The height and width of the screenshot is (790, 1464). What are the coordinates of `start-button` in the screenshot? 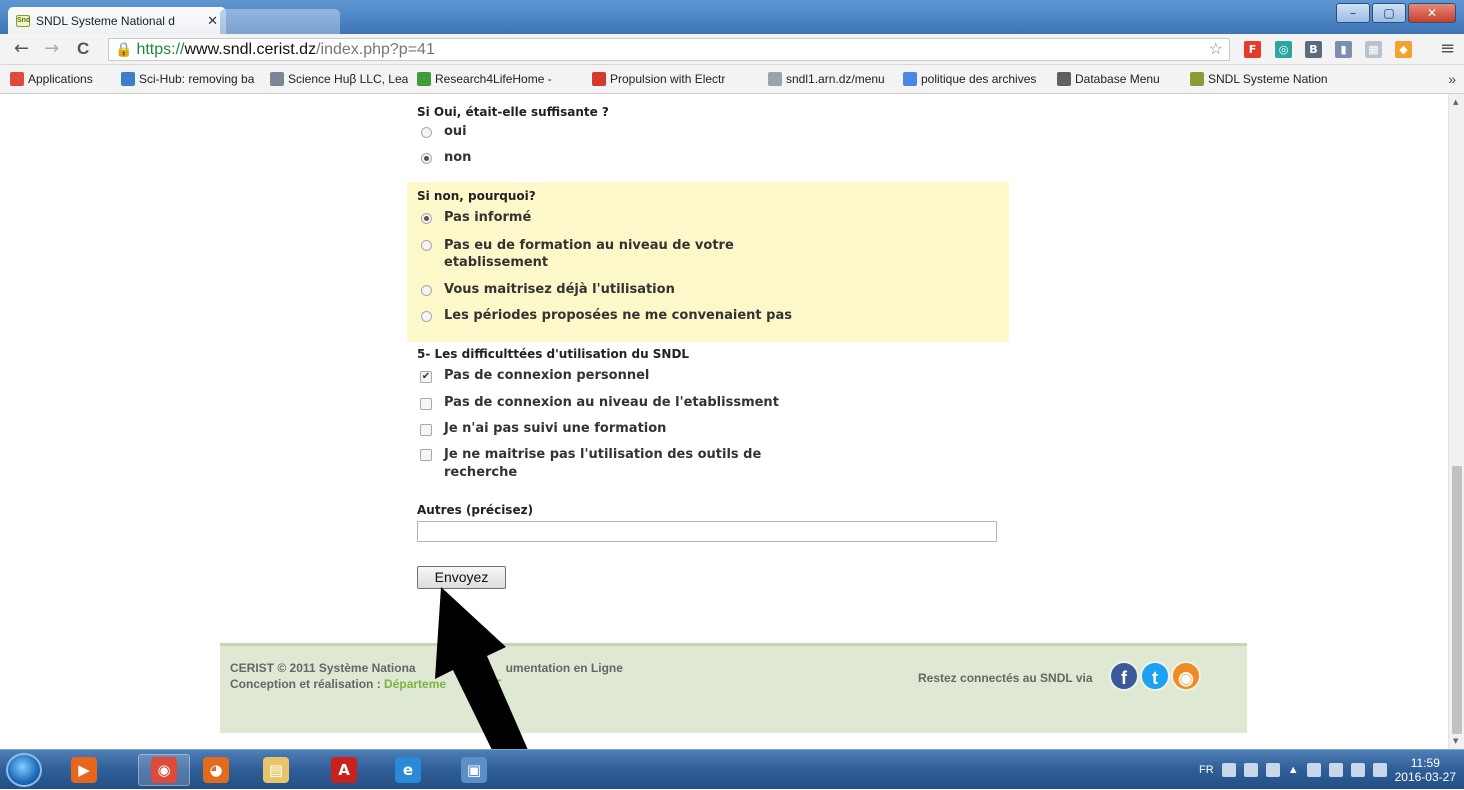 It's located at (24, 770).